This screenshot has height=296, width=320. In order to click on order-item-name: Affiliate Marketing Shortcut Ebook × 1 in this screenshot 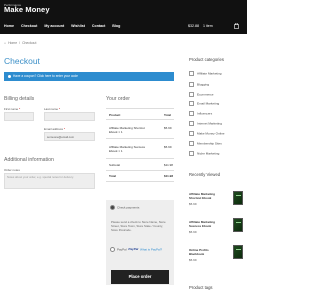, I will do `click(127, 130)`.